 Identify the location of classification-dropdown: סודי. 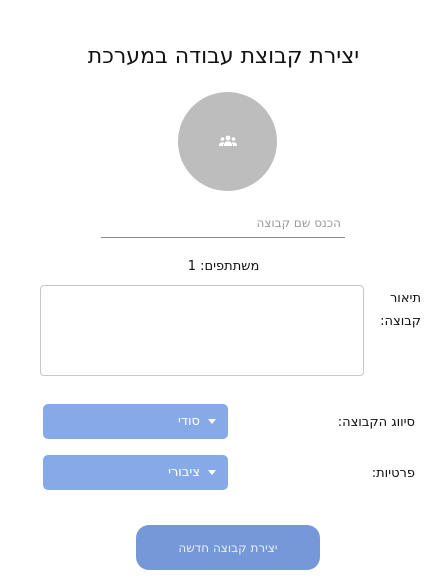
(135, 421).